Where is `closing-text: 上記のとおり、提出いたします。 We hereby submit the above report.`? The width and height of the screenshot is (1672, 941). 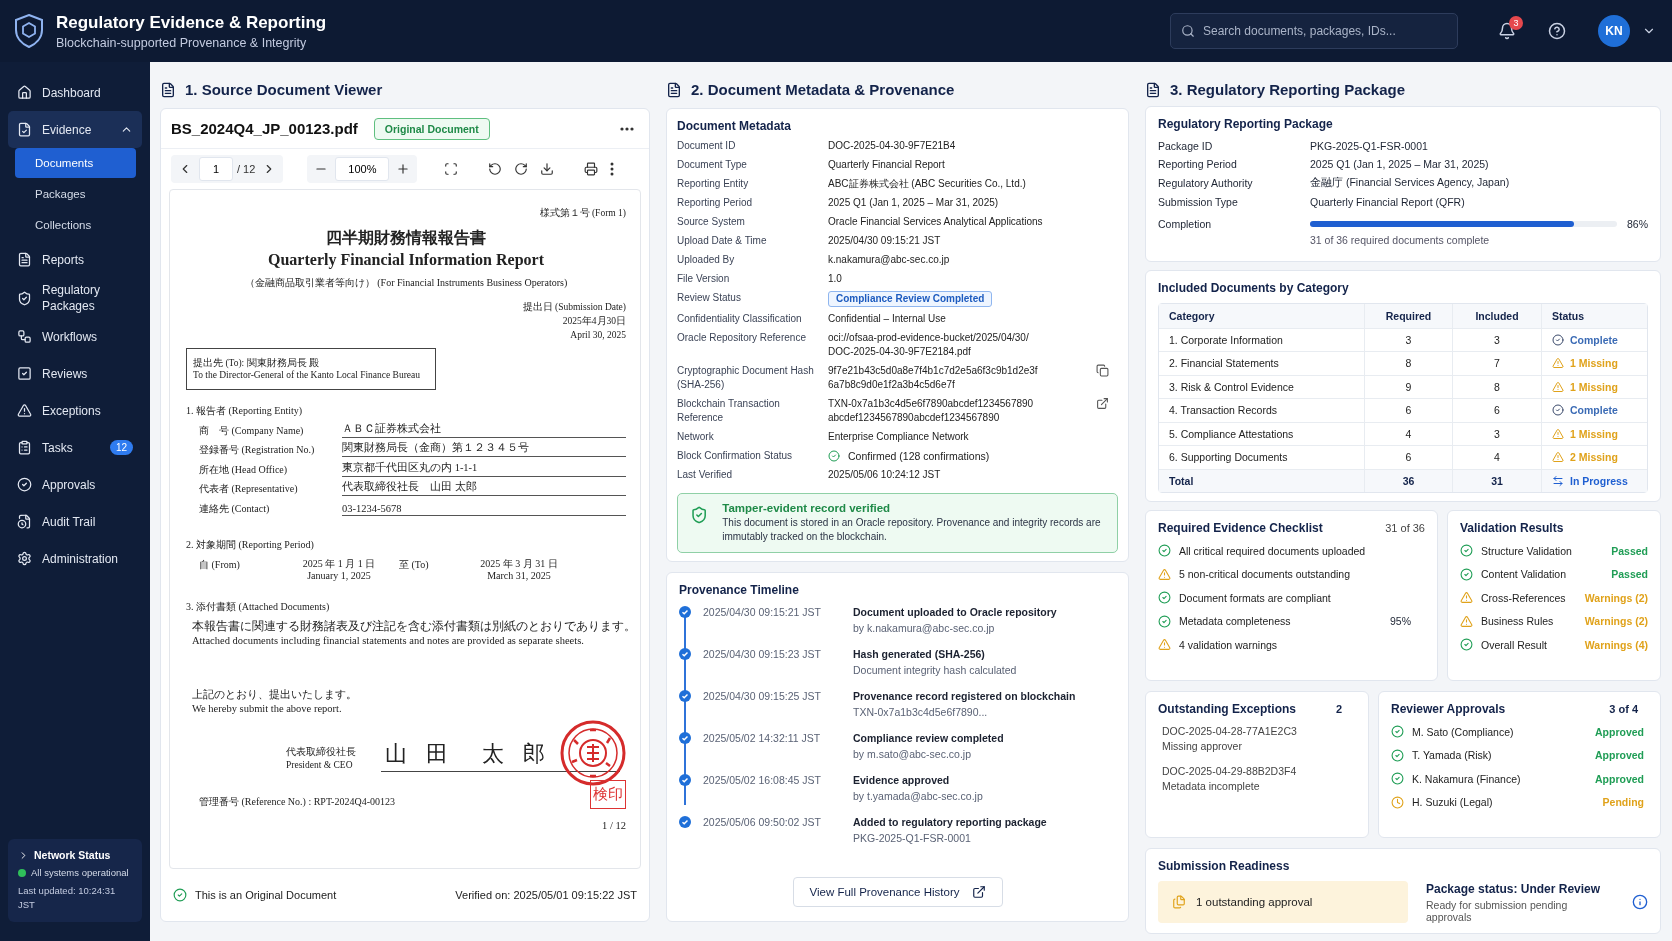
closing-text: 上記のとおり、提出いたします。 We hereby submit the above report. is located at coordinates (275, 701).